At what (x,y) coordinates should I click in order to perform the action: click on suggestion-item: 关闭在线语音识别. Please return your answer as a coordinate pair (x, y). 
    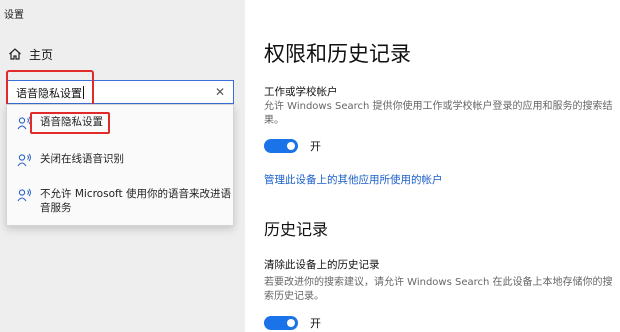
    Looking at the image, I should click on (120, 159).